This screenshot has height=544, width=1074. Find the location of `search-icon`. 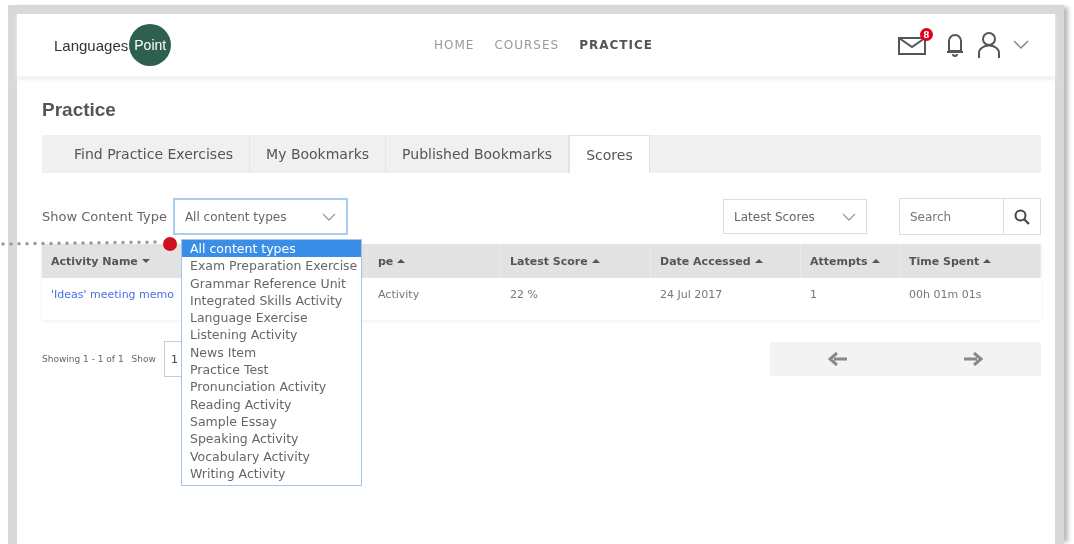

search-icon is located at coordinates (1022, 216).